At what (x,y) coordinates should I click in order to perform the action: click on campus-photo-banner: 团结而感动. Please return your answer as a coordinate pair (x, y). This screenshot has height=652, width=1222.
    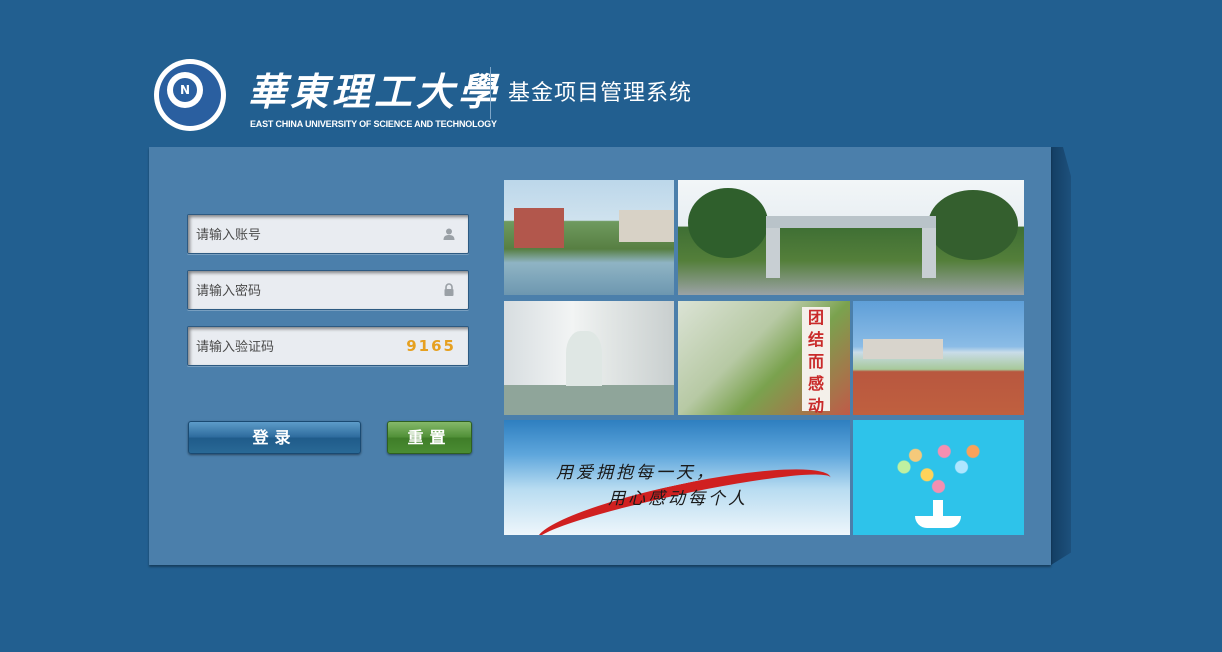
    Looking at the image, I should click on (764, 358).